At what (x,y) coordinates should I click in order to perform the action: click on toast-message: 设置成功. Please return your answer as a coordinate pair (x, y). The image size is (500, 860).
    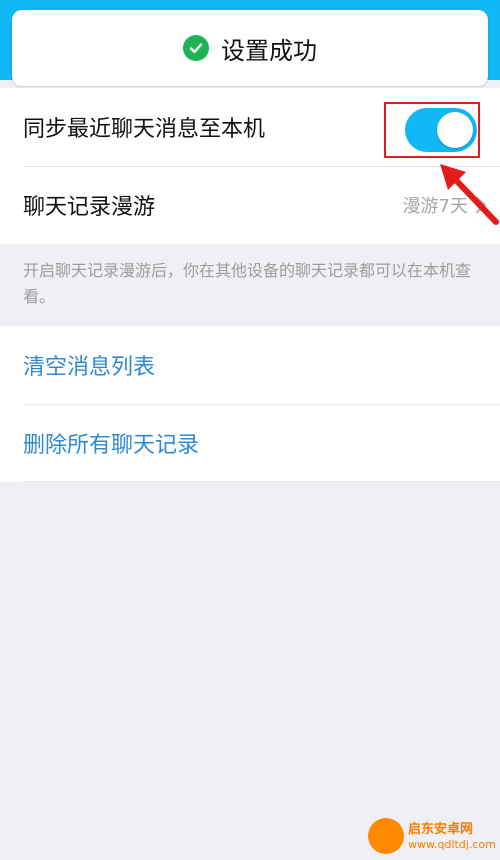
    Looking at the image, I should click on (269, 50).